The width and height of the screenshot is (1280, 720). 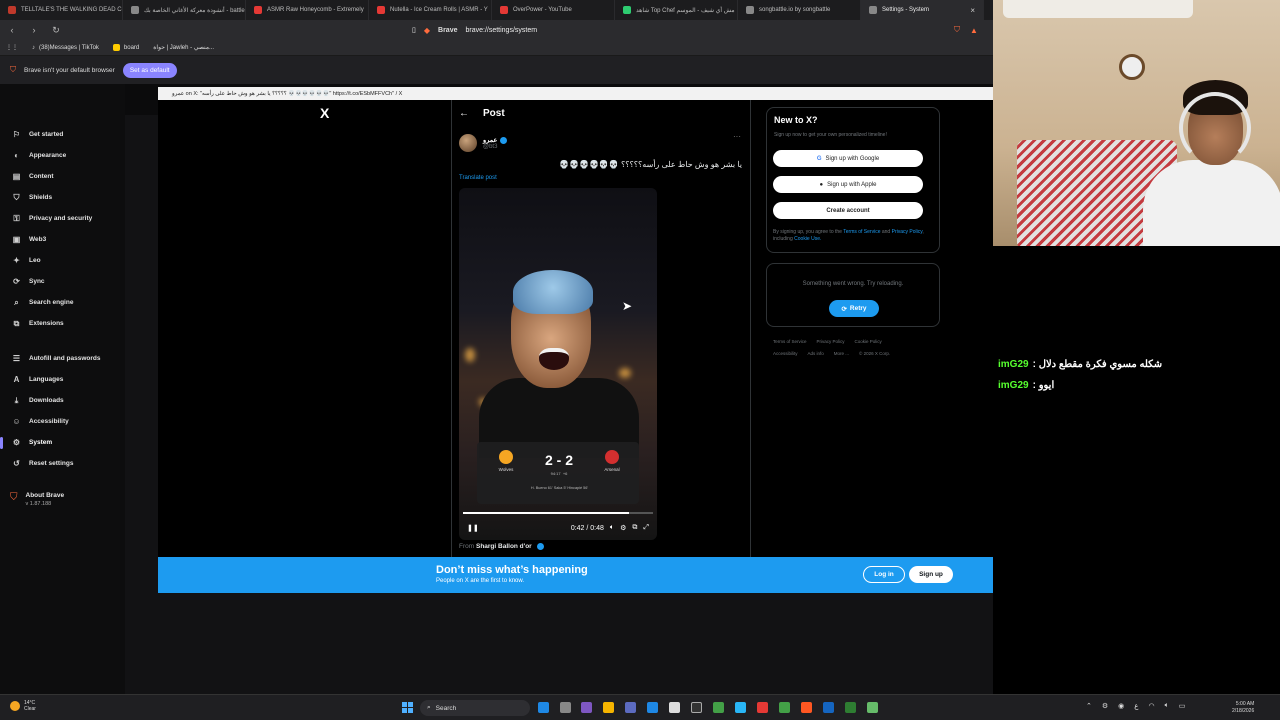 What do you see at coordinates (676, 10) in the screenshot?
I see `browser-tab: شاهد Top Chef مش أي شيف - الموسم` at bounding box center [676, 10].